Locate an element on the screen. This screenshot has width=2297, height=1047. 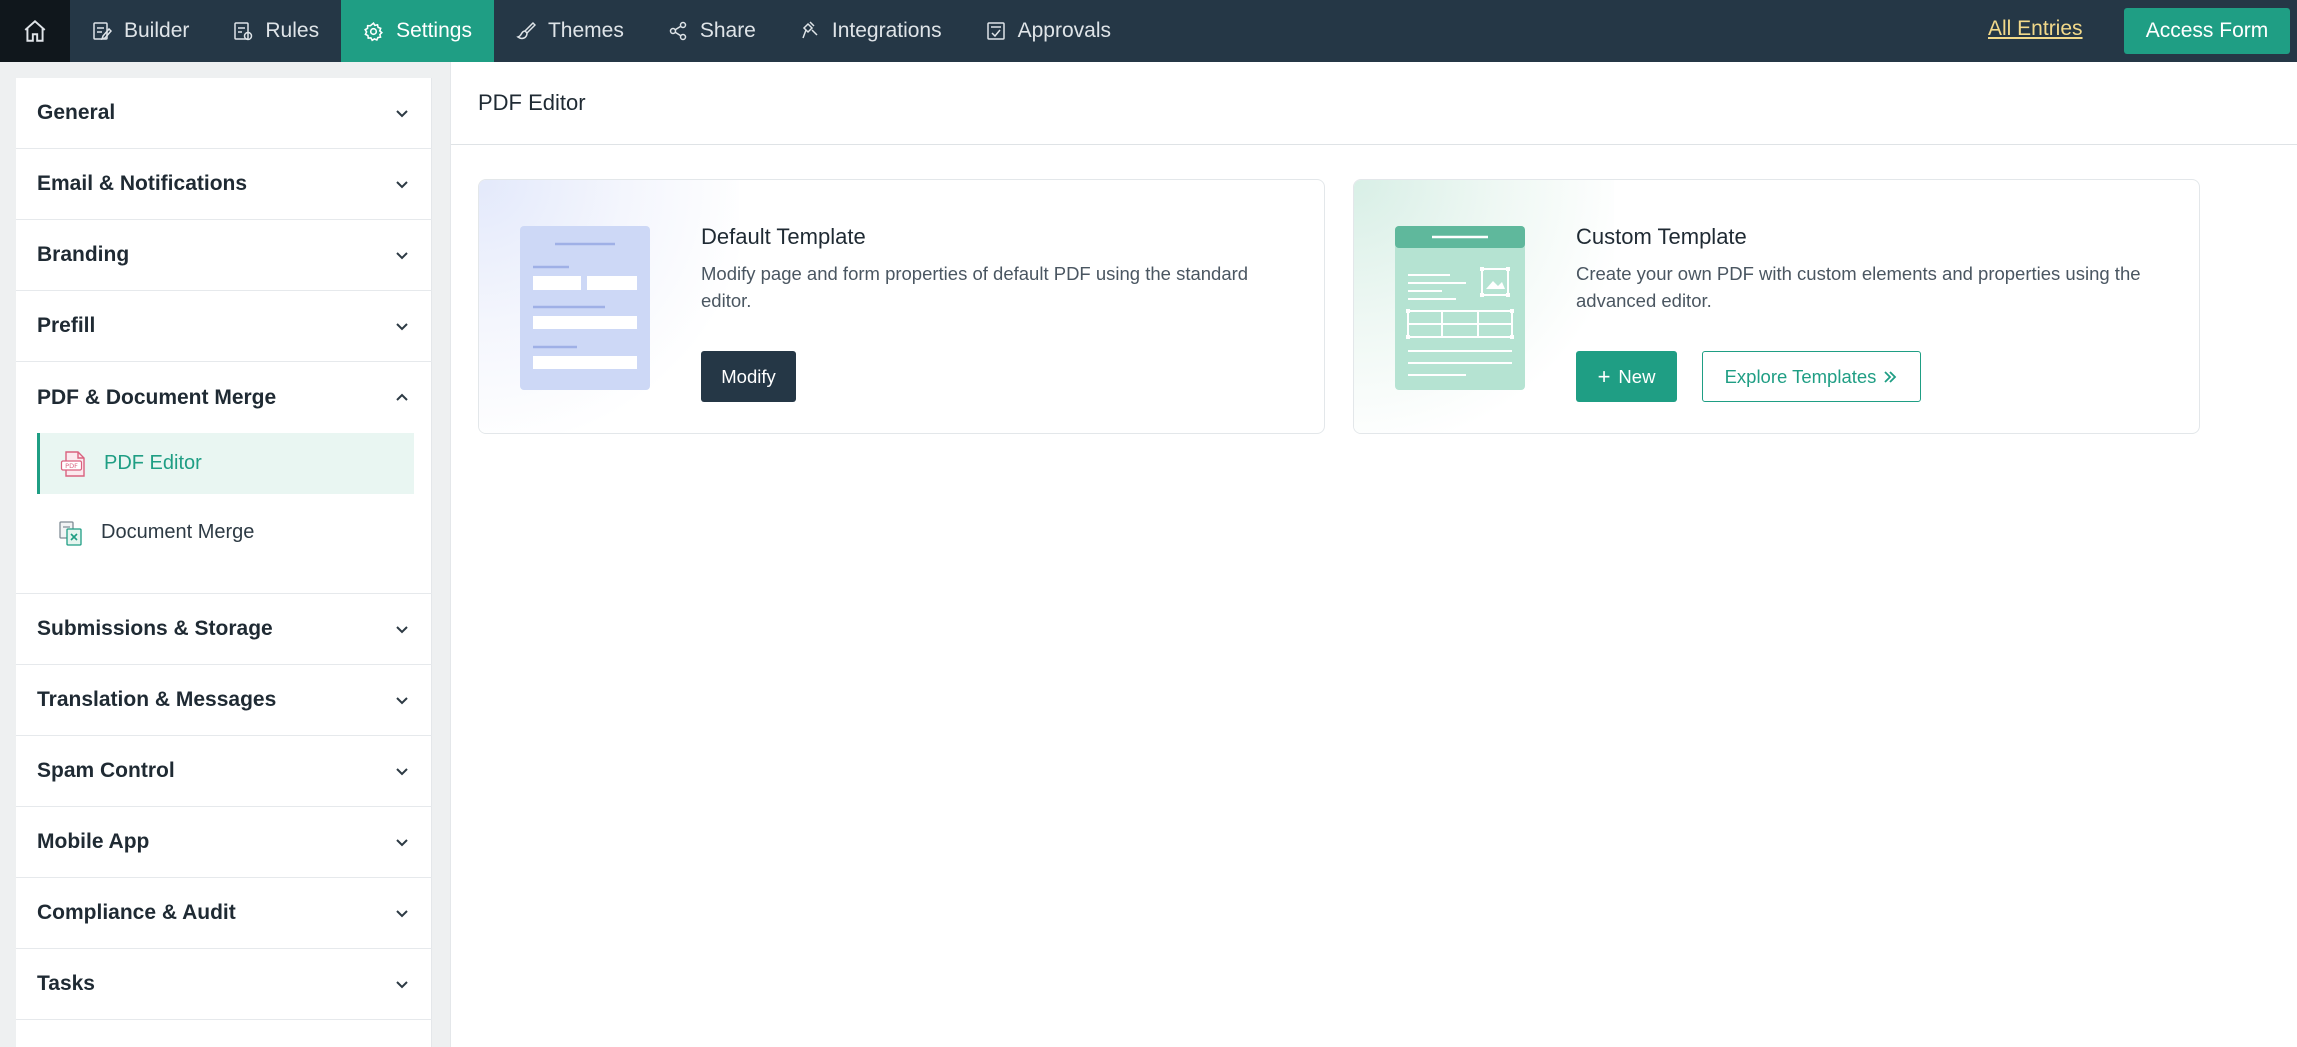
section-submissions-storage: Submissions & Storage is located at coordinates (224, 629).